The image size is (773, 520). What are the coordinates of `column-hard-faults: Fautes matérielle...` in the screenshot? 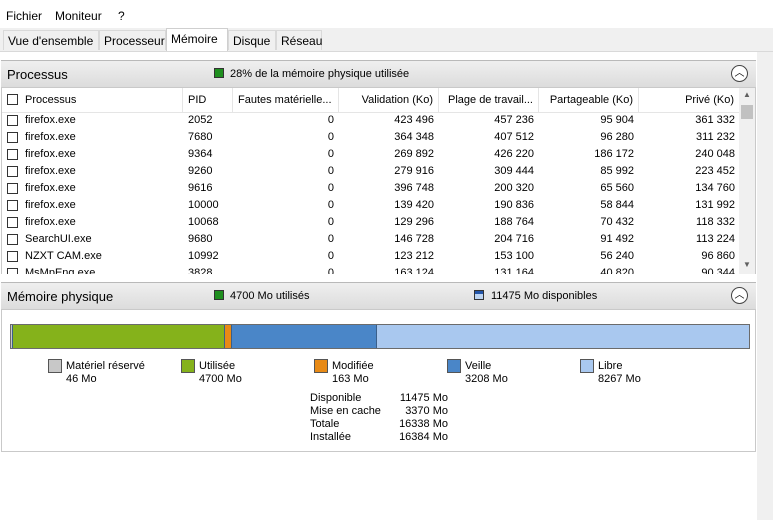 It's located at (286, 100).